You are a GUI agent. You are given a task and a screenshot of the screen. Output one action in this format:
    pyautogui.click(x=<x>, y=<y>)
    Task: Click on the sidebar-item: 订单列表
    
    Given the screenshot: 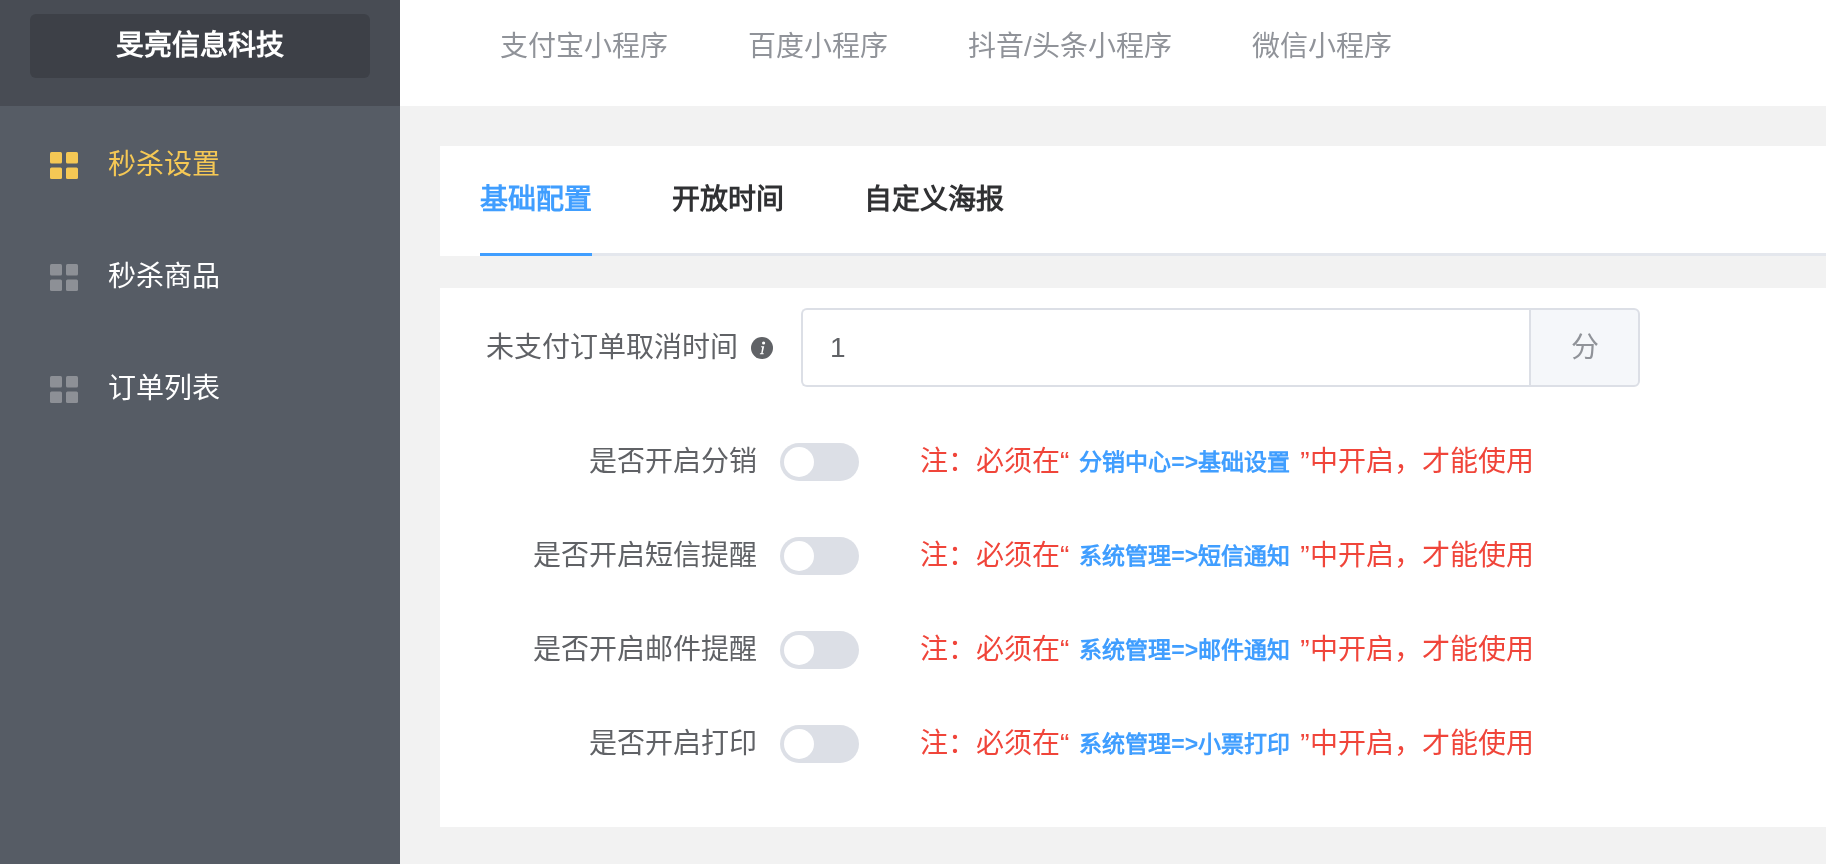 What is the action you would take?
    pyautogui.click(x=200, y=389)
    